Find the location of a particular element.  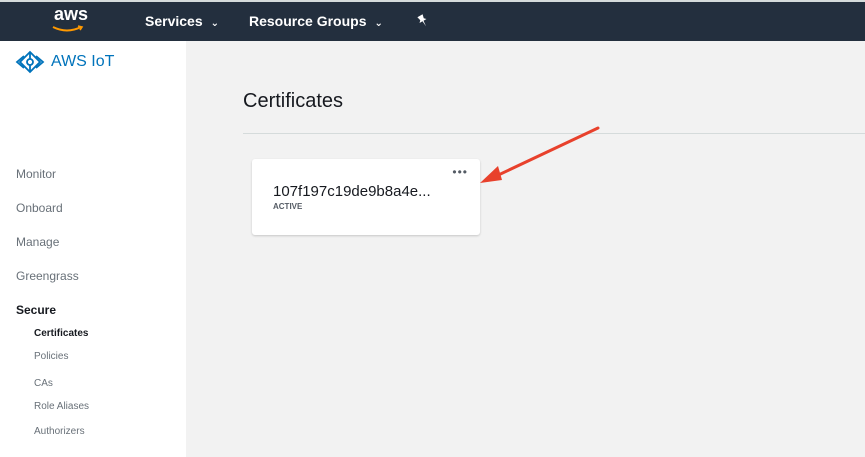

certificate-card: ••• 107f197c19de9b8a4e... ACTIVE is located at coordinates (366, 197).